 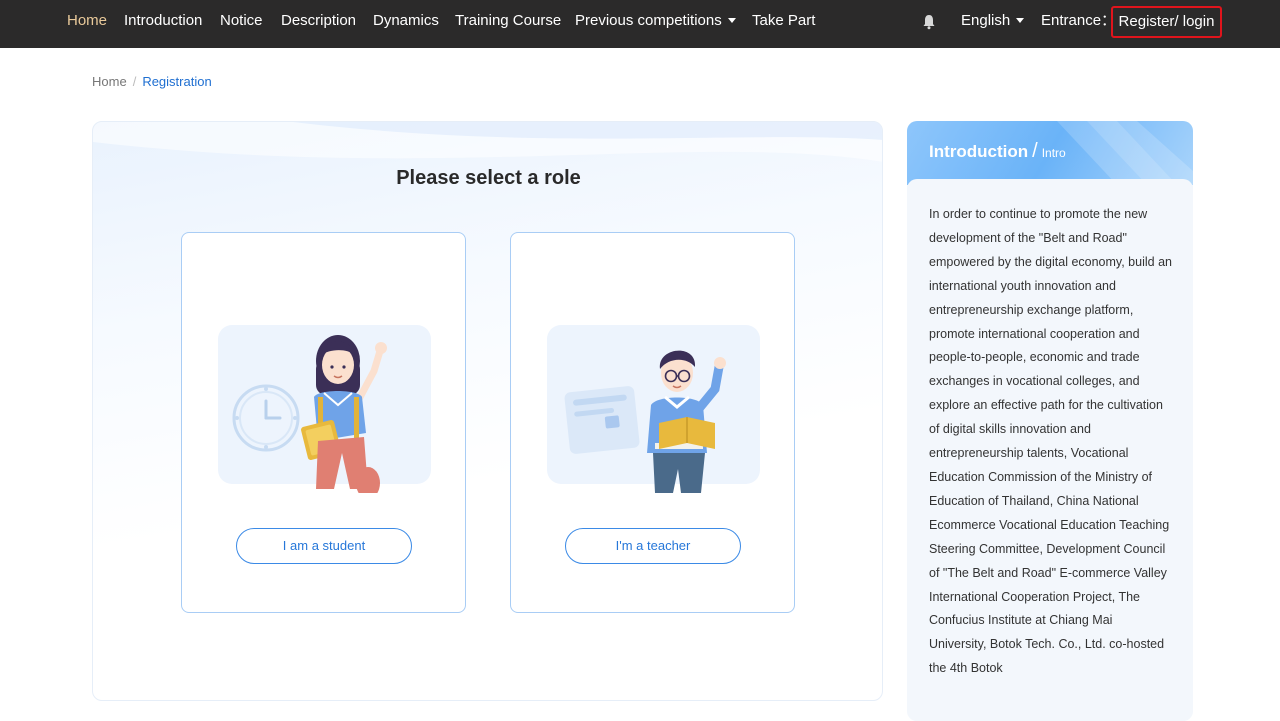 What do you see at coordinates (318, 21) in the screenshot?
I see `nav-description: Description` at bounding box center [318, 21].